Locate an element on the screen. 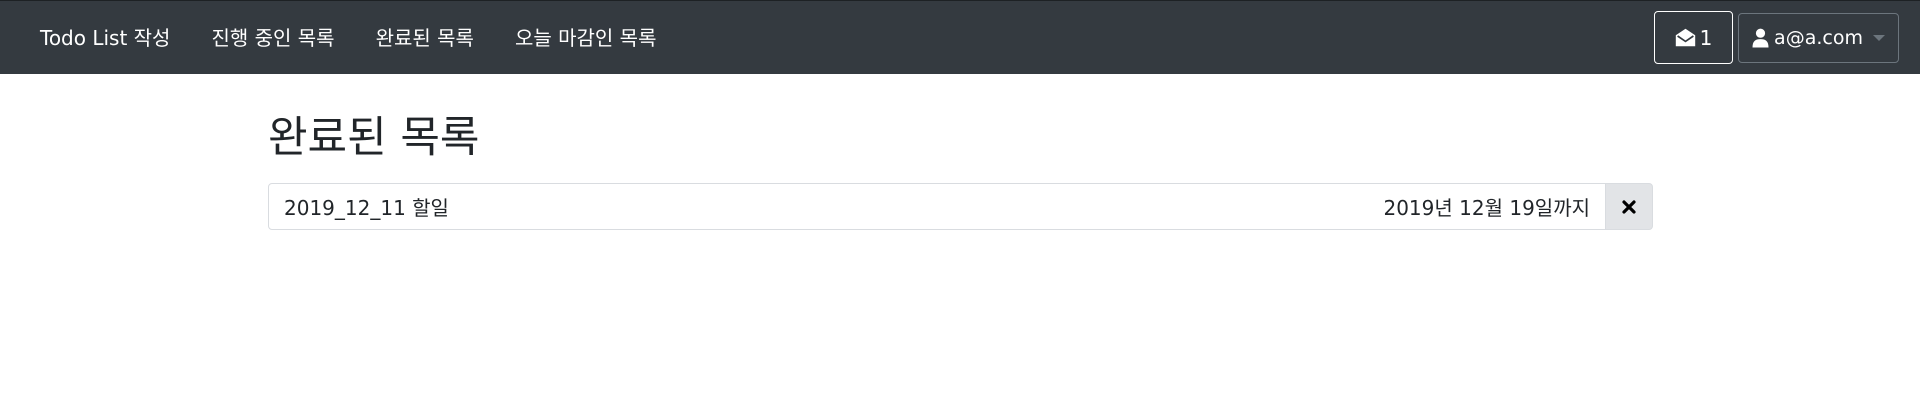 The image size is (1920, 407). user-menu-button: a@a.com is located at coordinates (1818, 37).